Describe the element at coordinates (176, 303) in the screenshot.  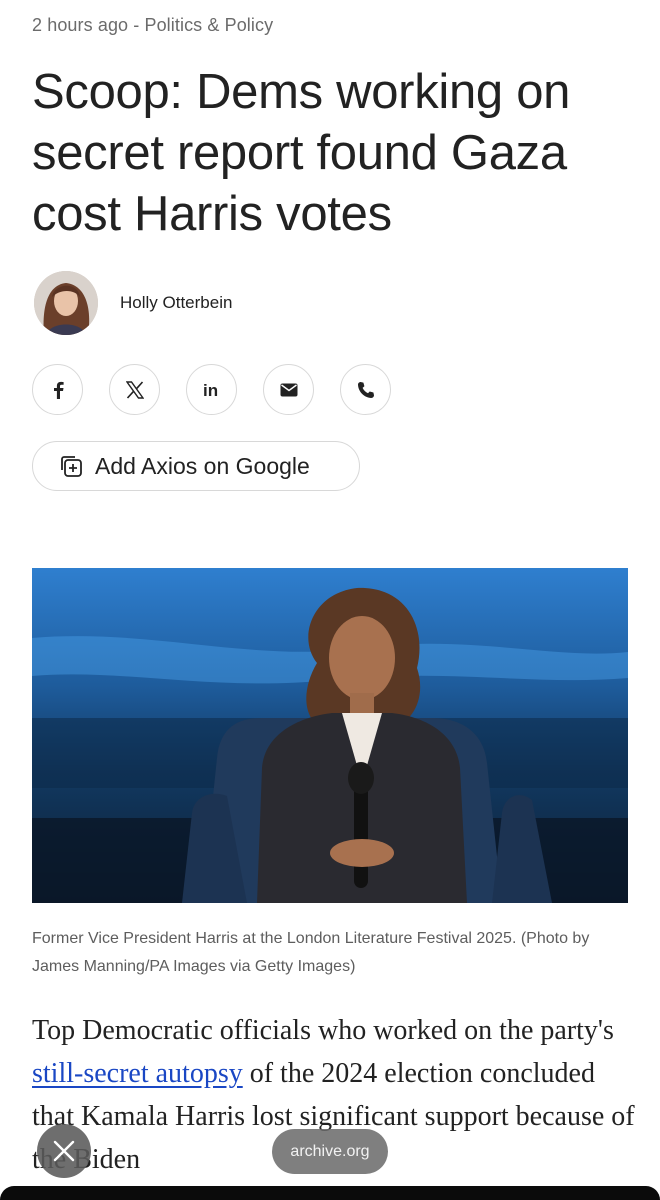
I see `author-name: Holly Otterbein` at that location.